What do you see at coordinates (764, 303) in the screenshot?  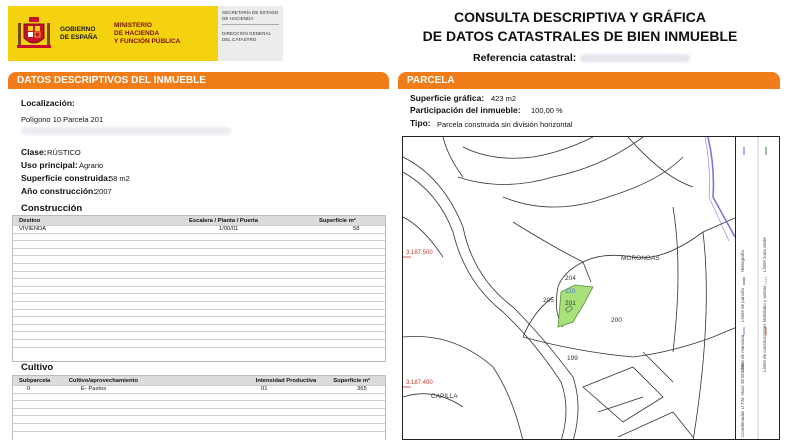 I see `legend-mobiliario: Mobiliario y aceras` at bounding box center [764, 303].